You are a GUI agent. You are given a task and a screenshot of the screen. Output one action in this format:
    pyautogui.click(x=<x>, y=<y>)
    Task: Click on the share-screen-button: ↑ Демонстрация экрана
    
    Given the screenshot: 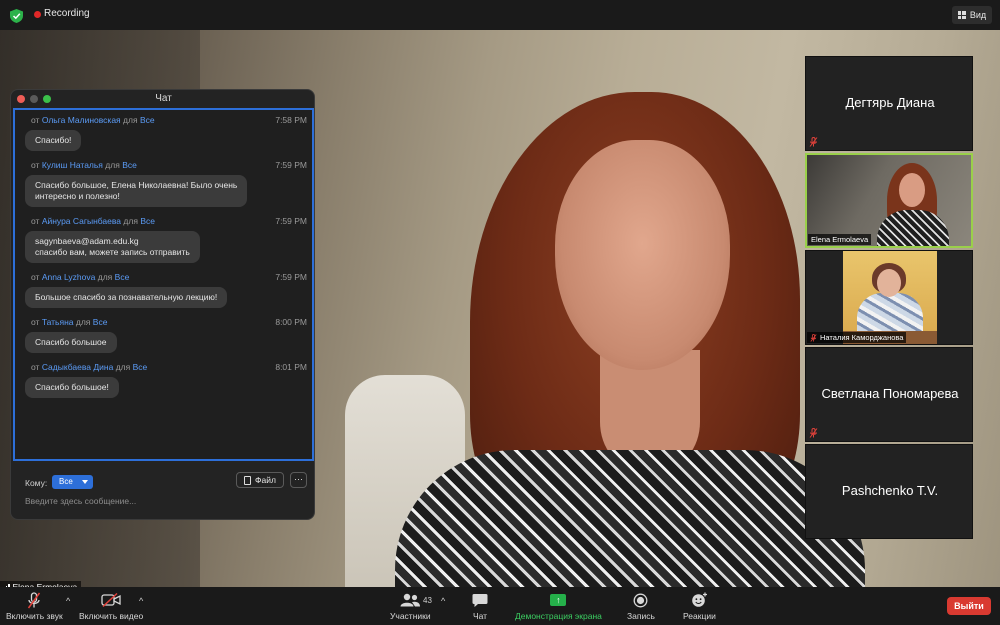 What is the action you would take?
    pyautogui.click(x=558, y=607)
    